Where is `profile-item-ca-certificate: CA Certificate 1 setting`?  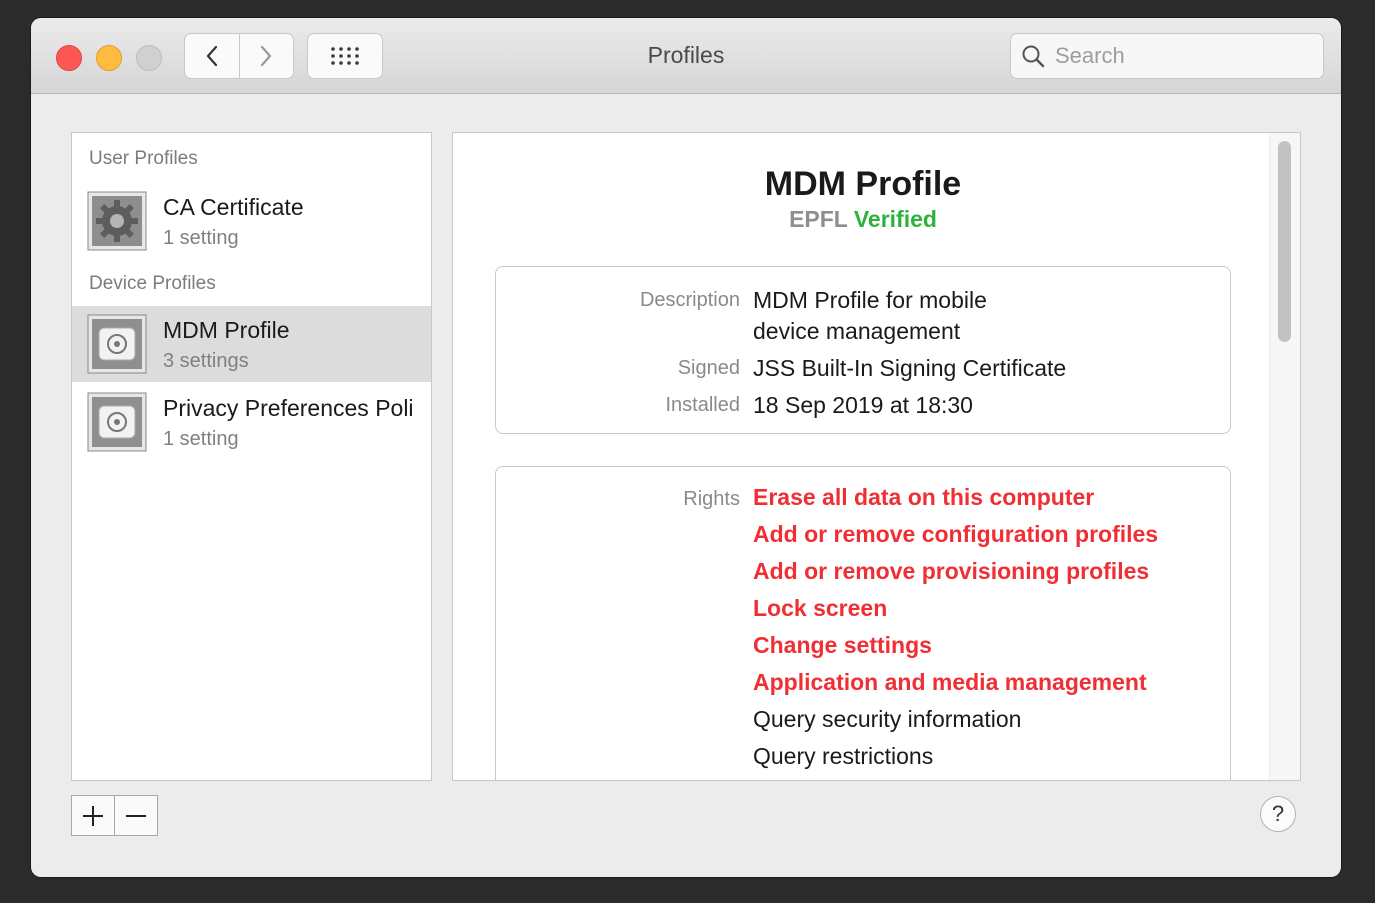 profile-item-ca-certificate: CA Certificate 1 setting is located at coordinates (251, 221).